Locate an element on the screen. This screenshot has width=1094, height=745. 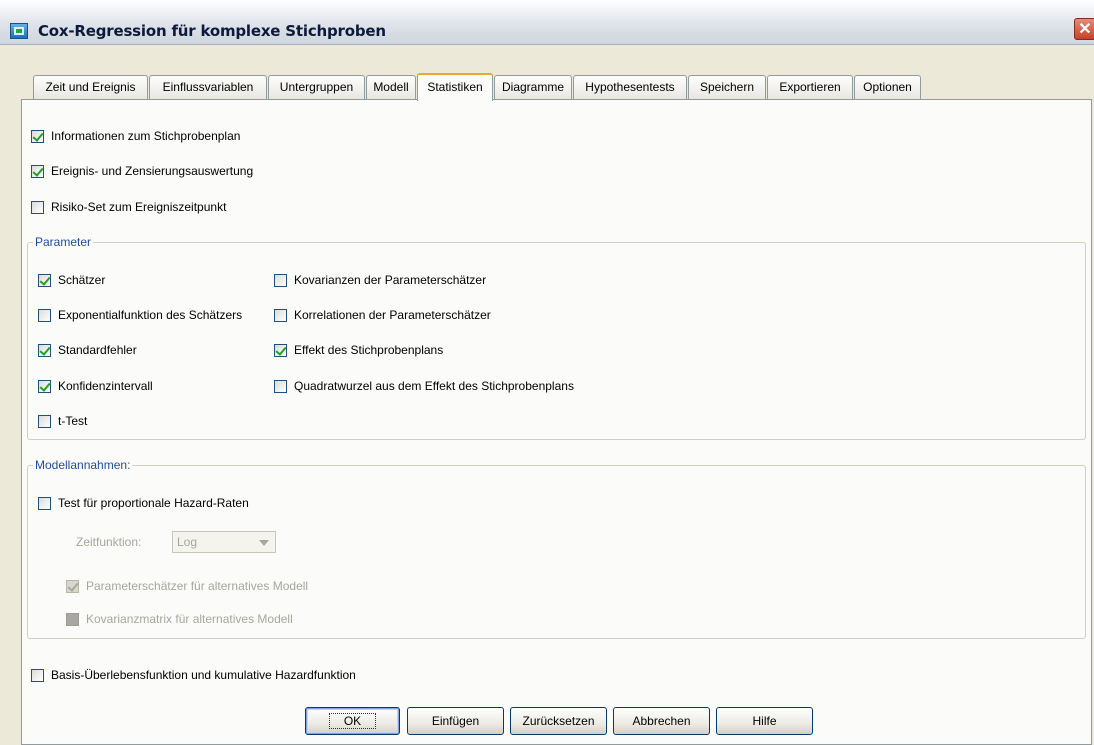
help-button: Hilfe is located at coordinates (764, 721).